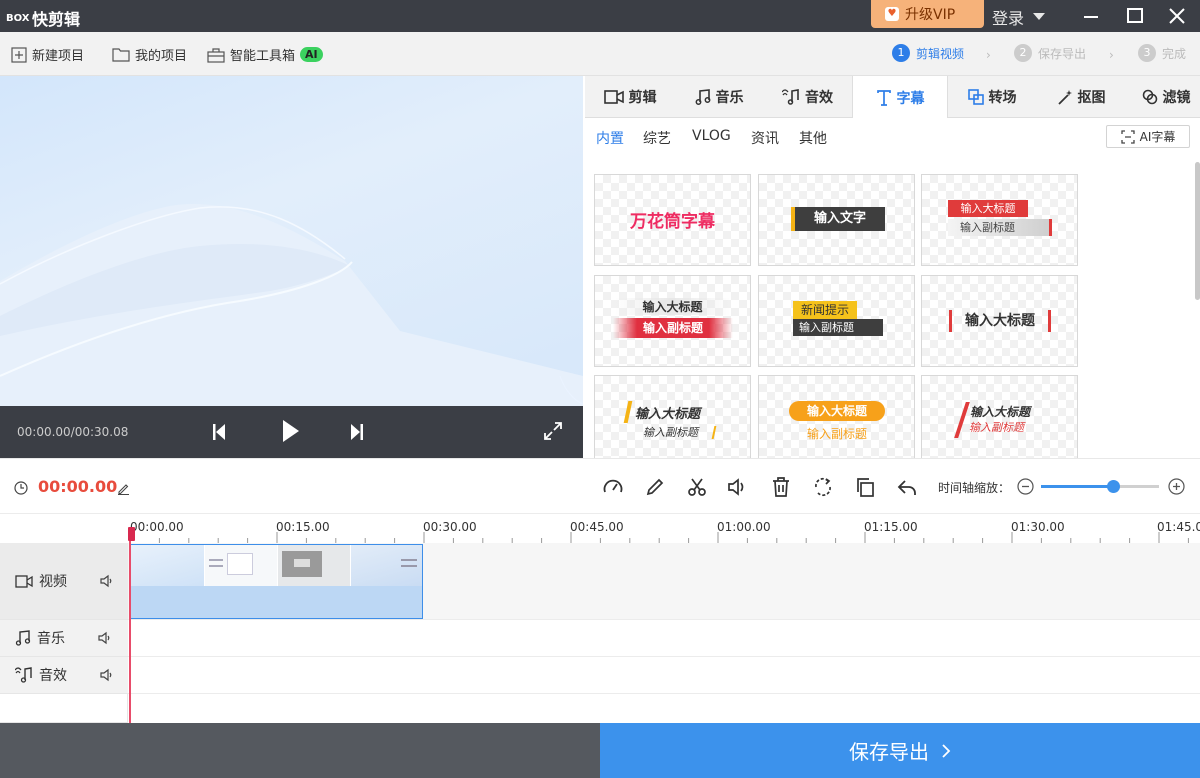 The image size is (1200, 778). Describe the element at coordinates (900, 750) in the screenshot. I see `save-export-button: 保存导出` at that location.